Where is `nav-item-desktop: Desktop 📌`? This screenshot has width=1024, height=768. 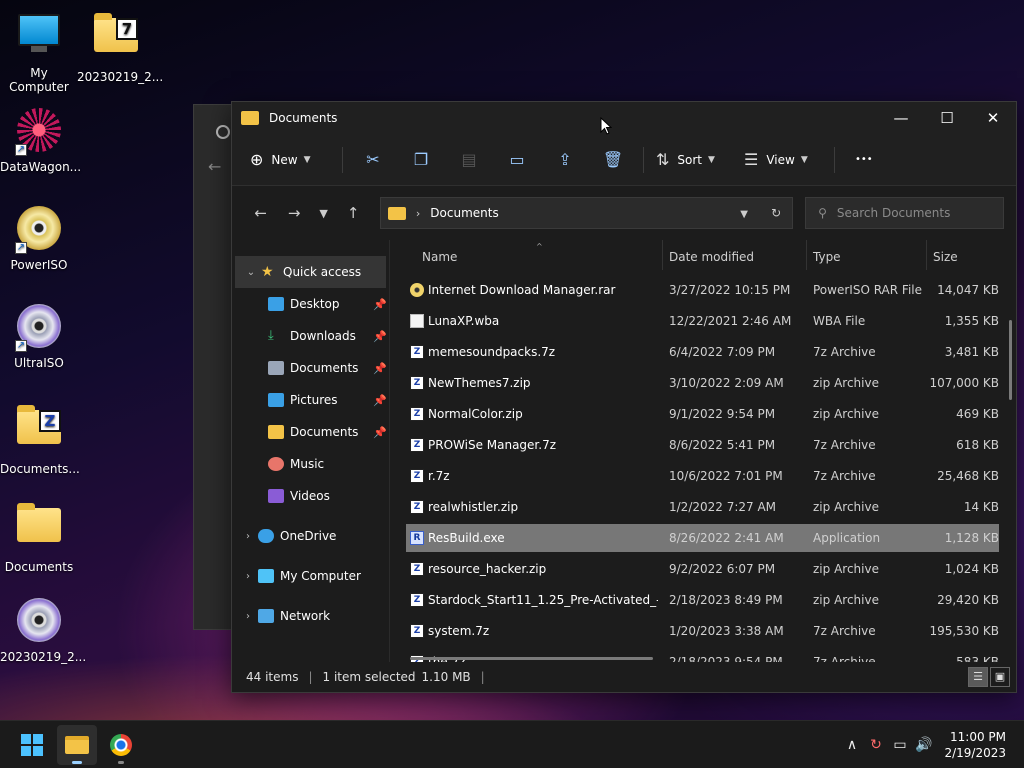
nav-item-desktop: Desktop 📌 is located at coordinates (310, 304).